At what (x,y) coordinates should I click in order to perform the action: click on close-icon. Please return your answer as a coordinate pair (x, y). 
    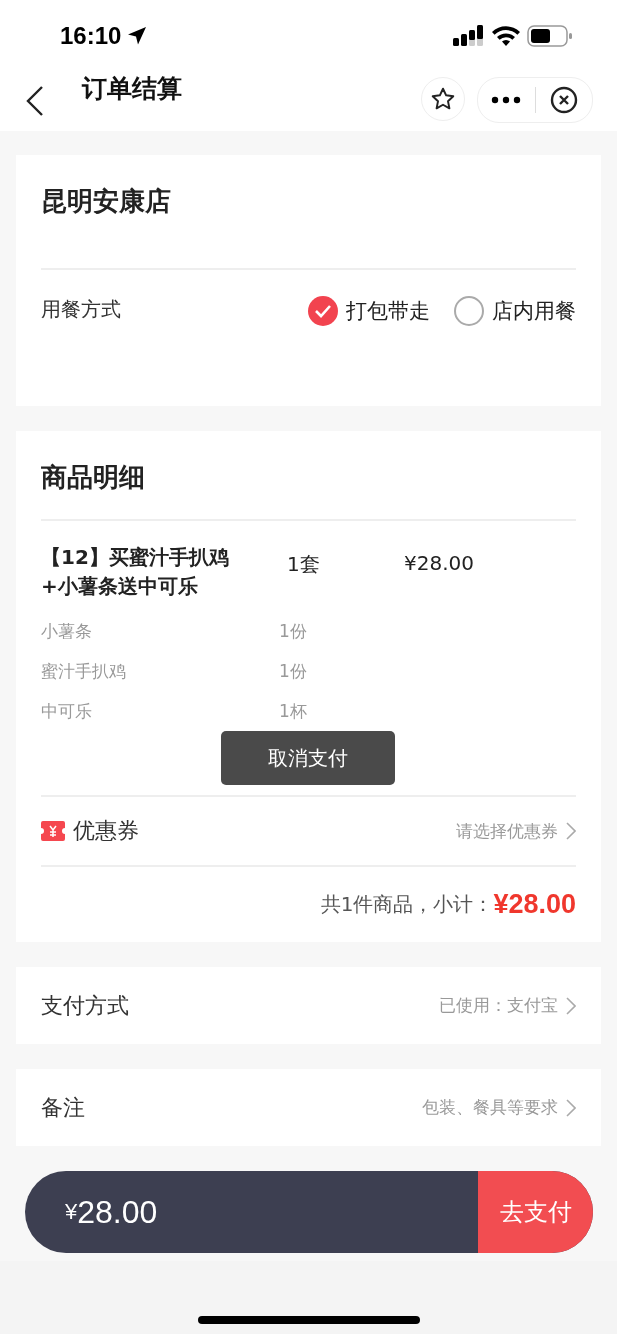
    Looking at the image, I should click on (563, 100).